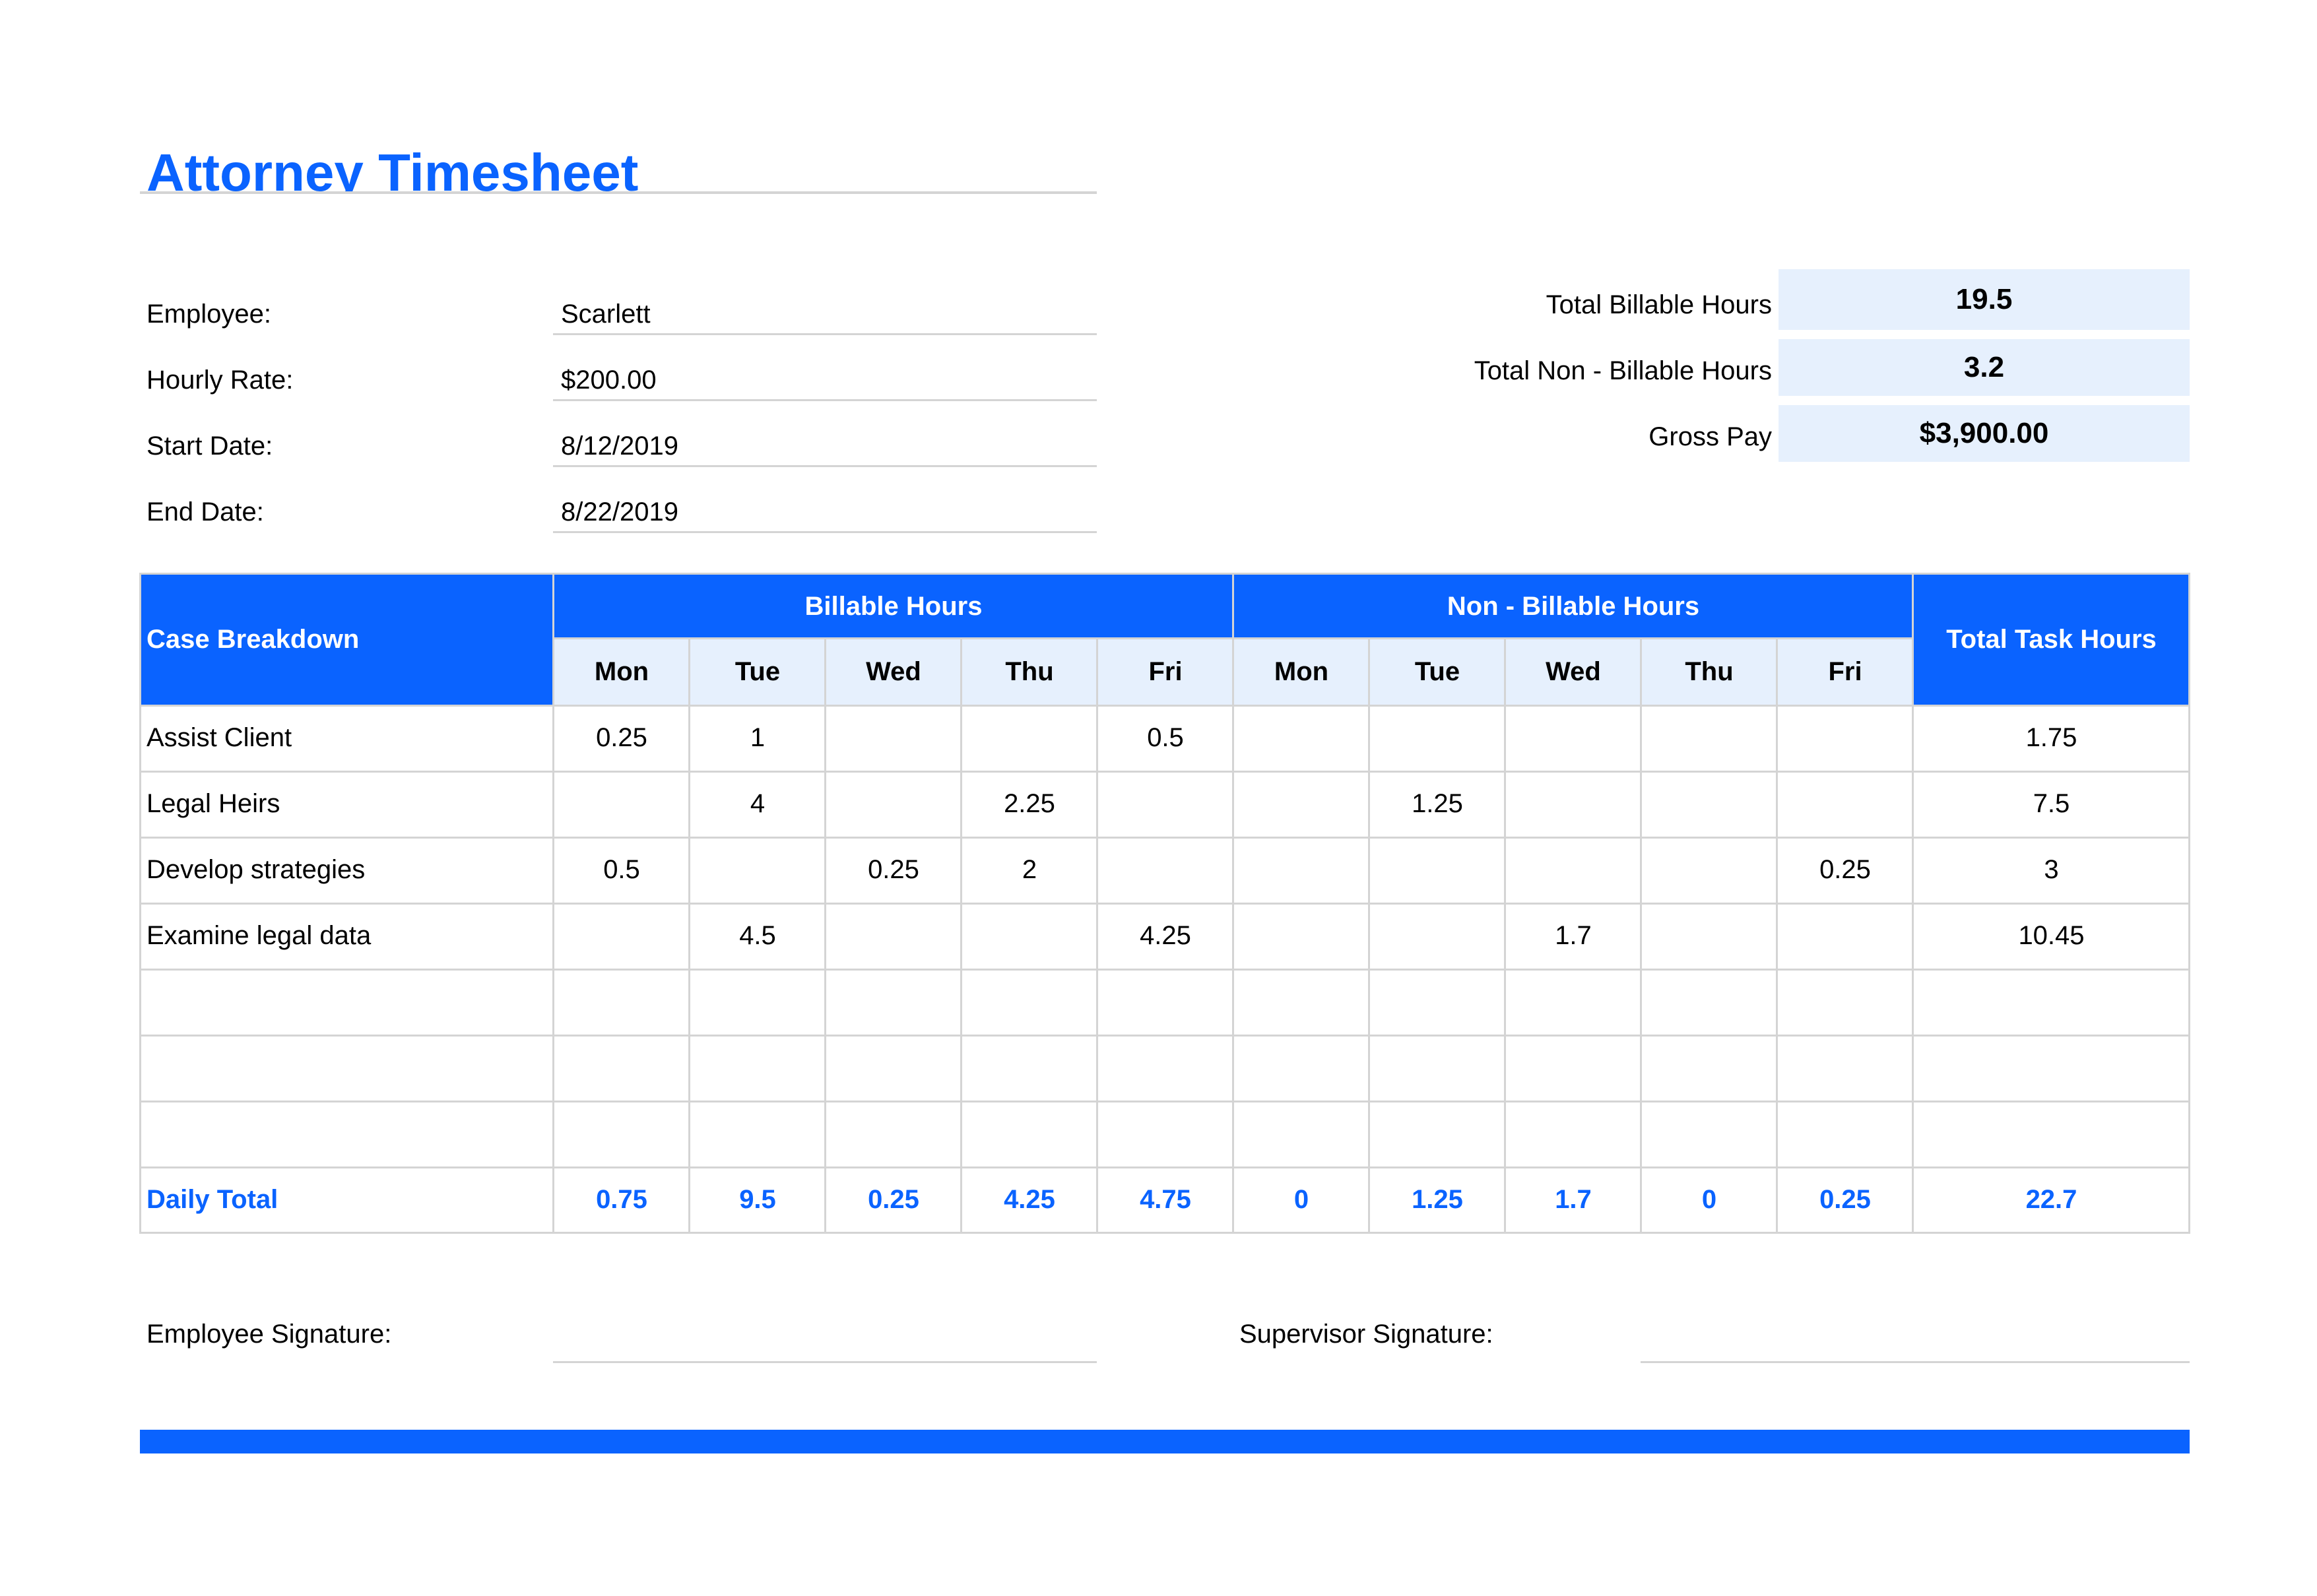 This screenshot has width=2317, height=1596. Describe the element at coordinates (893, 606) in the screenshot. I see `billable-hours-header: Billable Hours` at that location.